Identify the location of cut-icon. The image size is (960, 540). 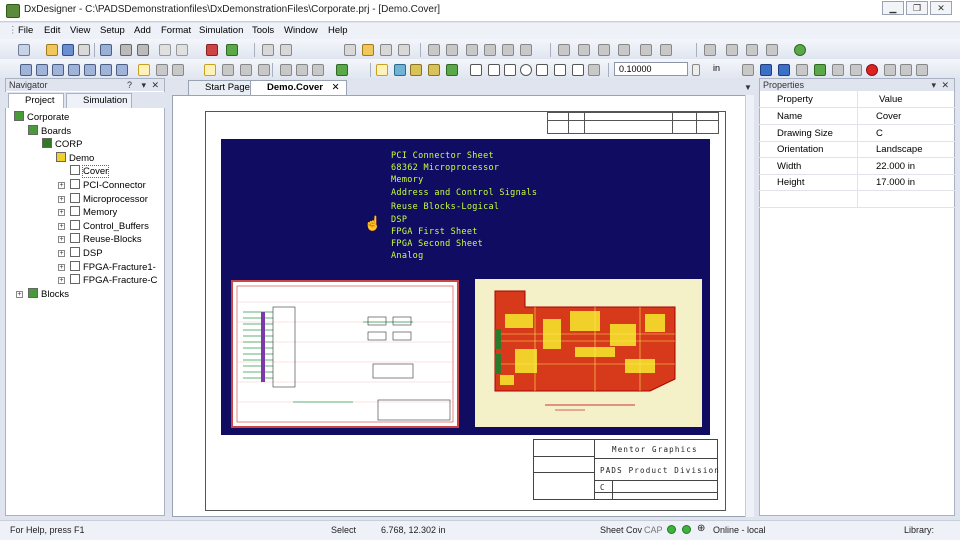
(106, 50).